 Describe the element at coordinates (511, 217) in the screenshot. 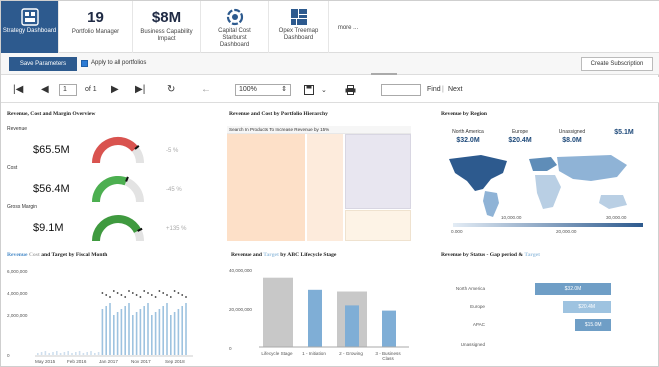

I see `map-legend-tick: 10,000.00` at that location.